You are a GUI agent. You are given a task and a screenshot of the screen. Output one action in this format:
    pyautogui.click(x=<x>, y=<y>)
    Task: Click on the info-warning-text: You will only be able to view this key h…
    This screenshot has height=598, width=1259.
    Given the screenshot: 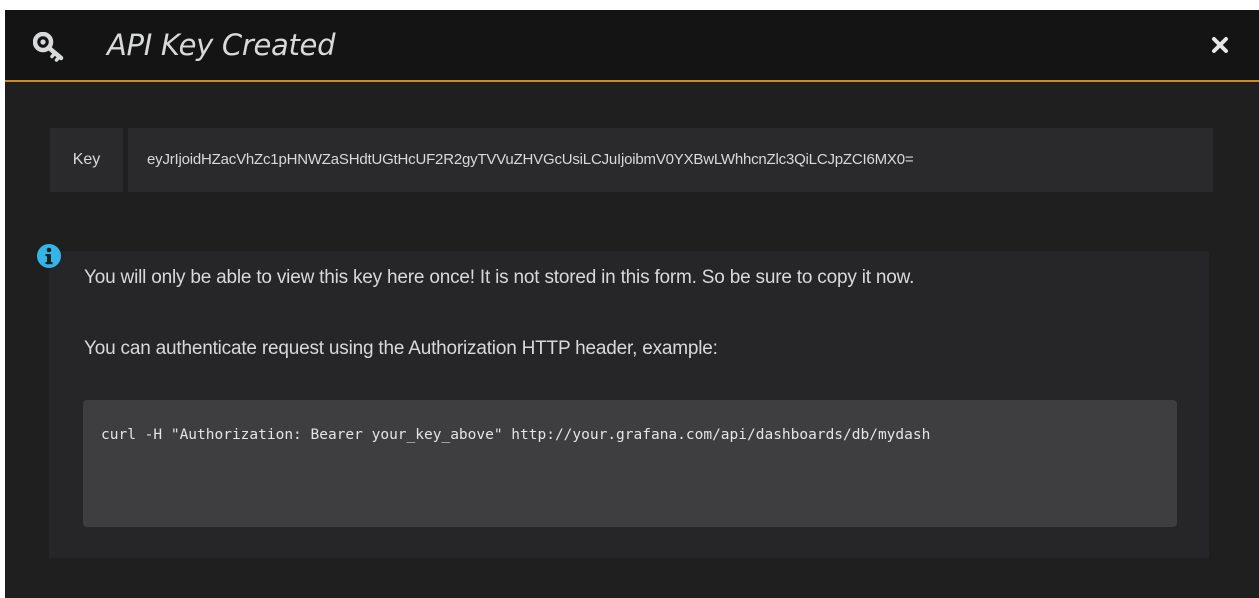 What is the action you would take?
    pyautogui.click(x=499, y=277)
    